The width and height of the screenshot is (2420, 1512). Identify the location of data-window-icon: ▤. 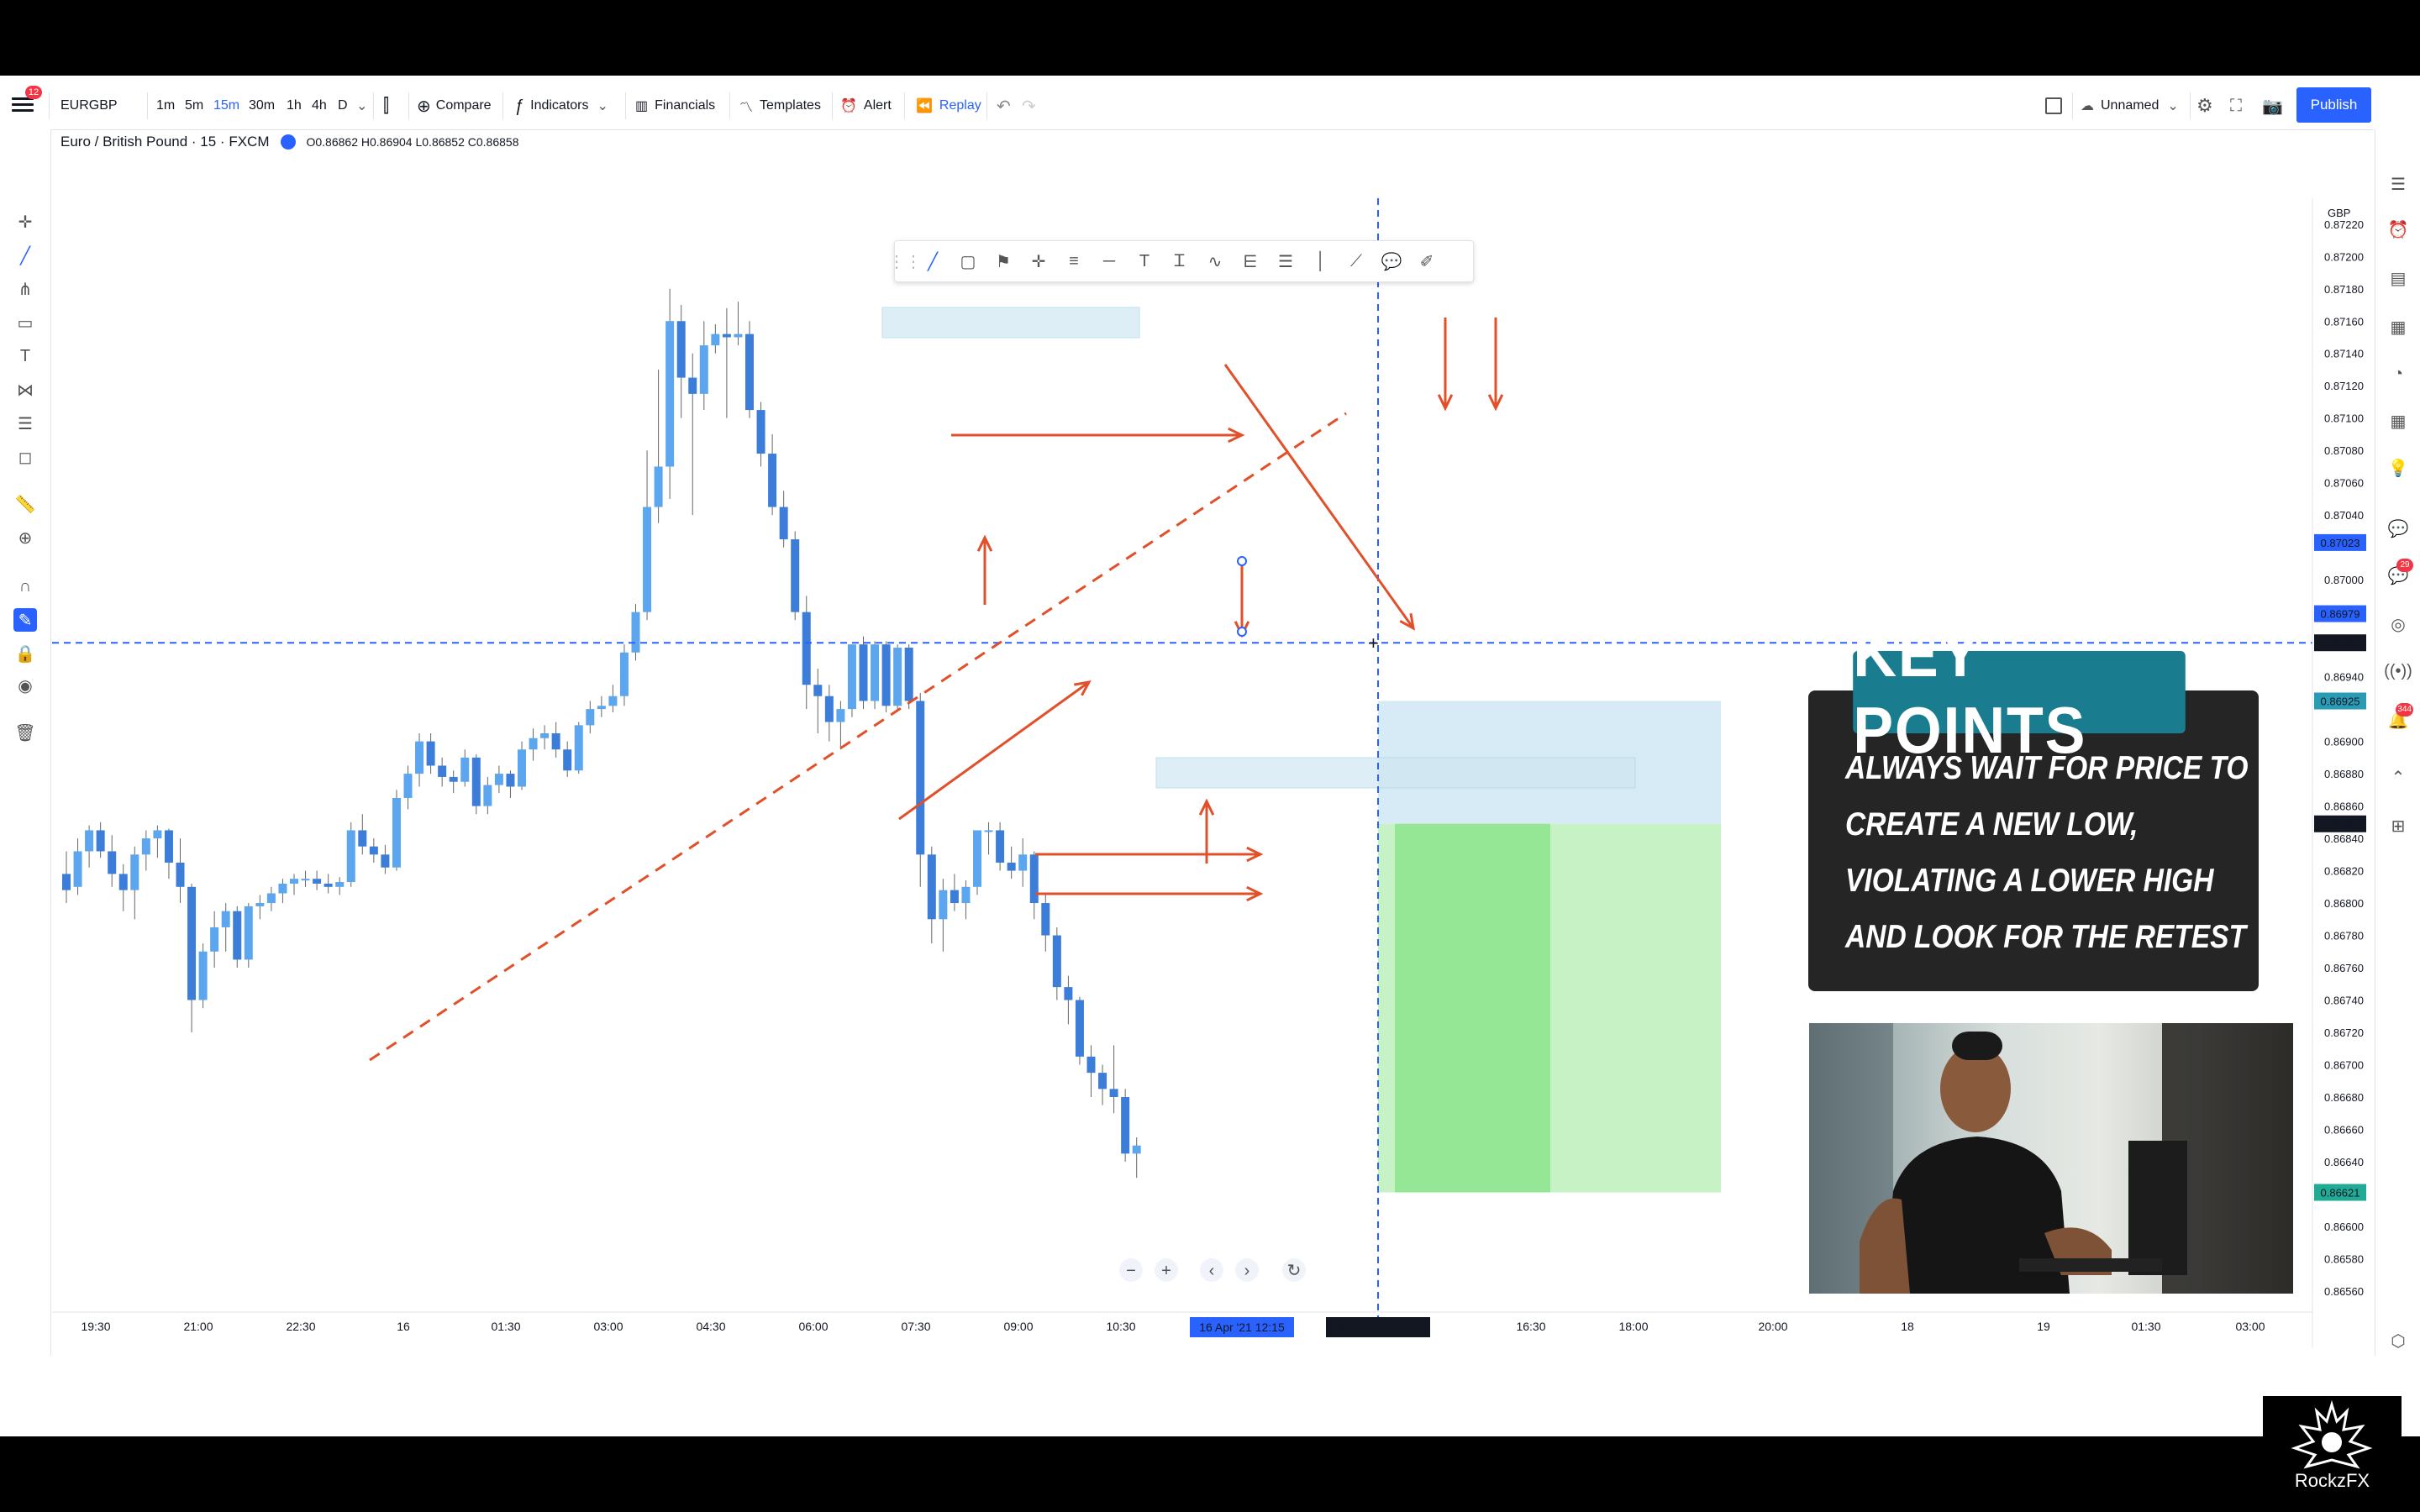
(2398, 278).